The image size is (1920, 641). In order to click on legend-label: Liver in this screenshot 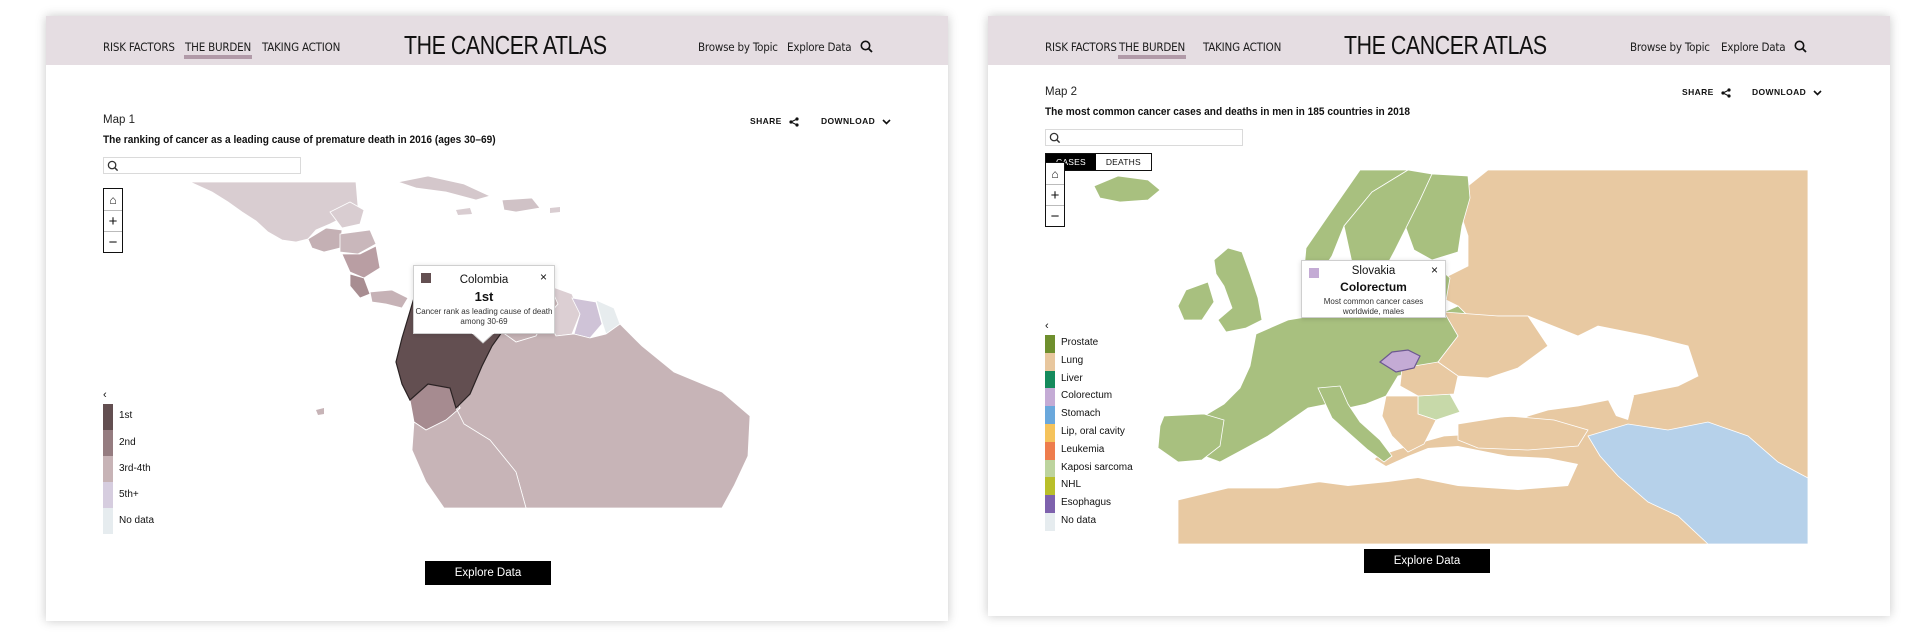, I will do `click(1072, 378)`.